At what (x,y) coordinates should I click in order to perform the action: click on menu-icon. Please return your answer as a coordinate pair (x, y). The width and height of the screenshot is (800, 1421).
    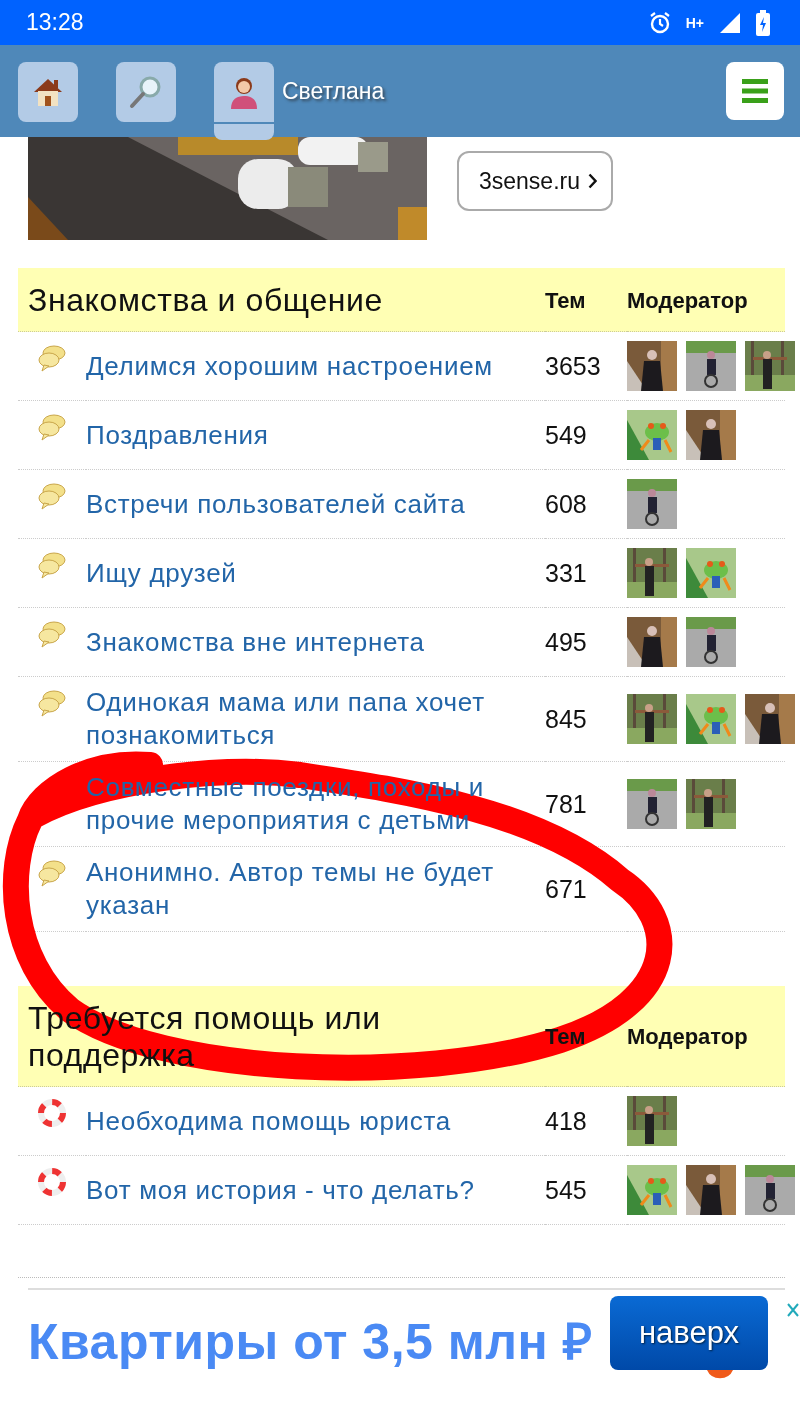
    Looking at the image, I should click on (755, 91).